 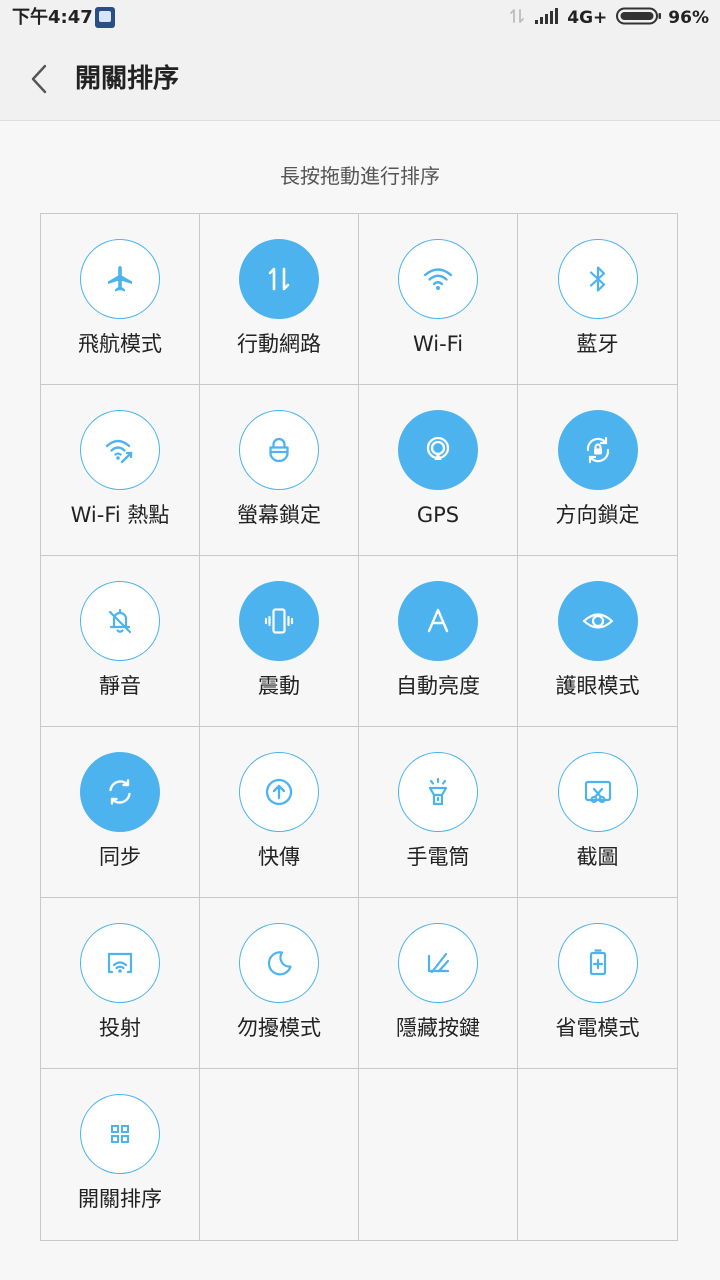 I want to click on toggle-hide-keys-button, so click(x=438, y=963).